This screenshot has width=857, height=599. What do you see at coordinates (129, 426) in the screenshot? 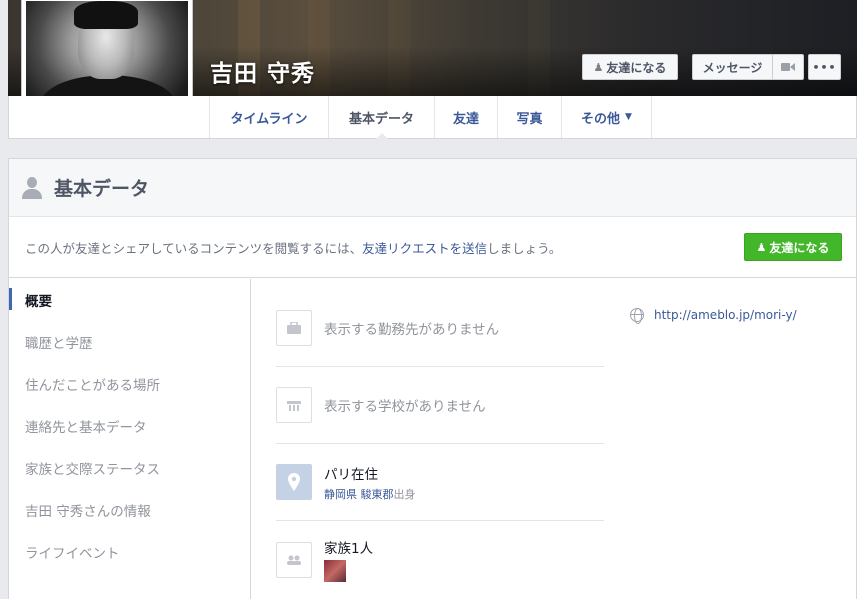
I see `sidebar-item-contact-info: 連絡先と基本データ` at bounding box center [129, 426].